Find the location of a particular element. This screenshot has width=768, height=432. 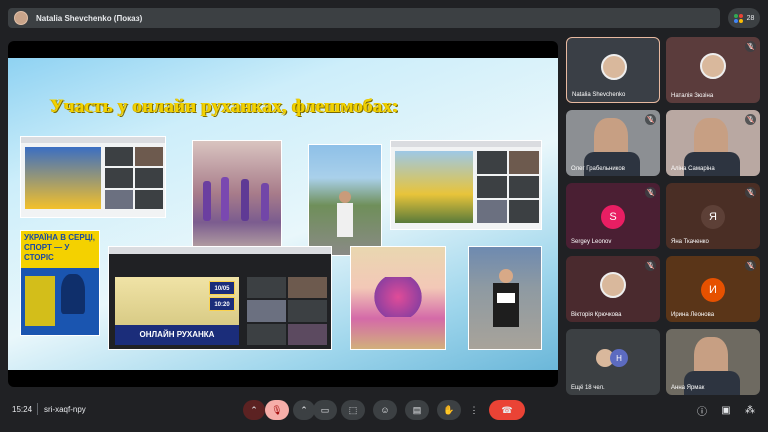

slide-photo-outdoor is located at coordinates (345, 200).